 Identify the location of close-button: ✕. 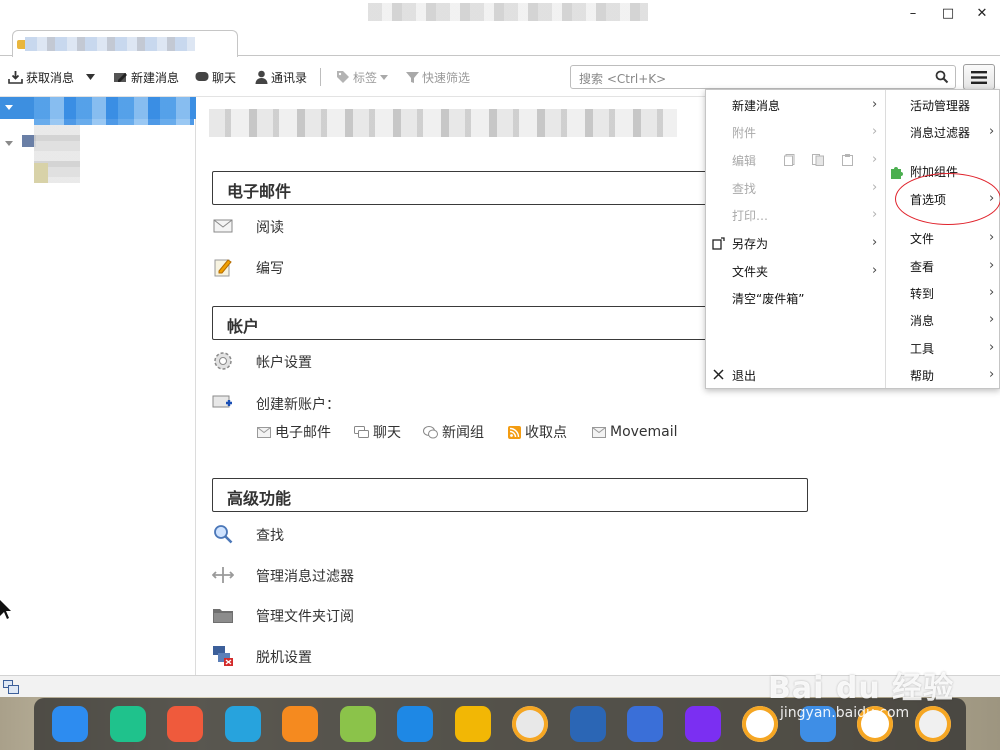
(982, 13).